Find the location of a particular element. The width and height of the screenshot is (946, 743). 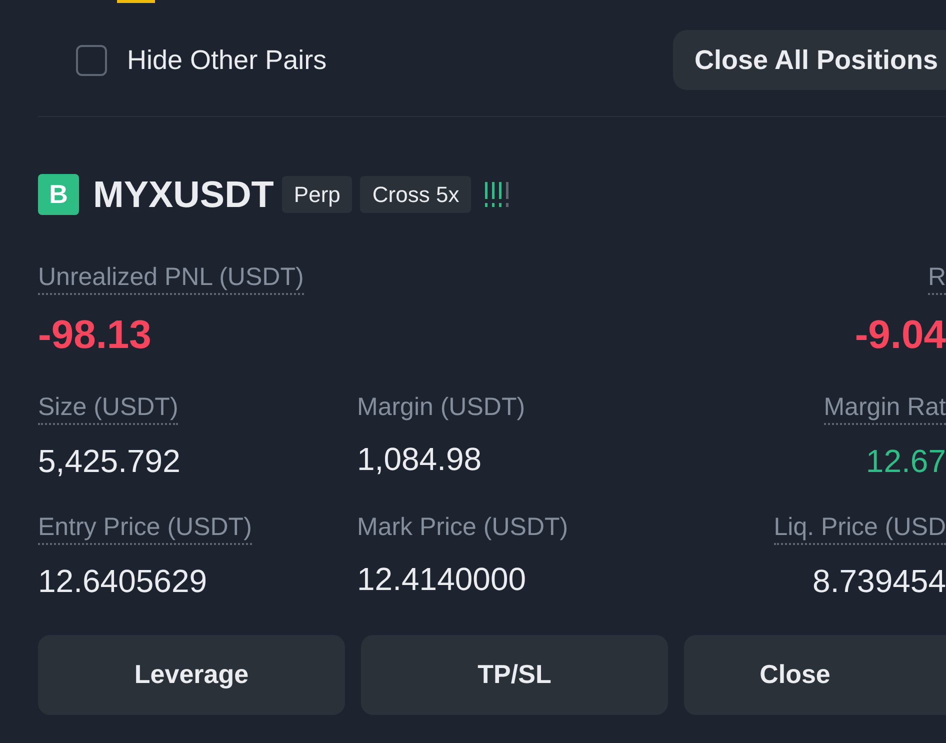

stat-value: 1,084.98 is located at coordinates (419, 459).